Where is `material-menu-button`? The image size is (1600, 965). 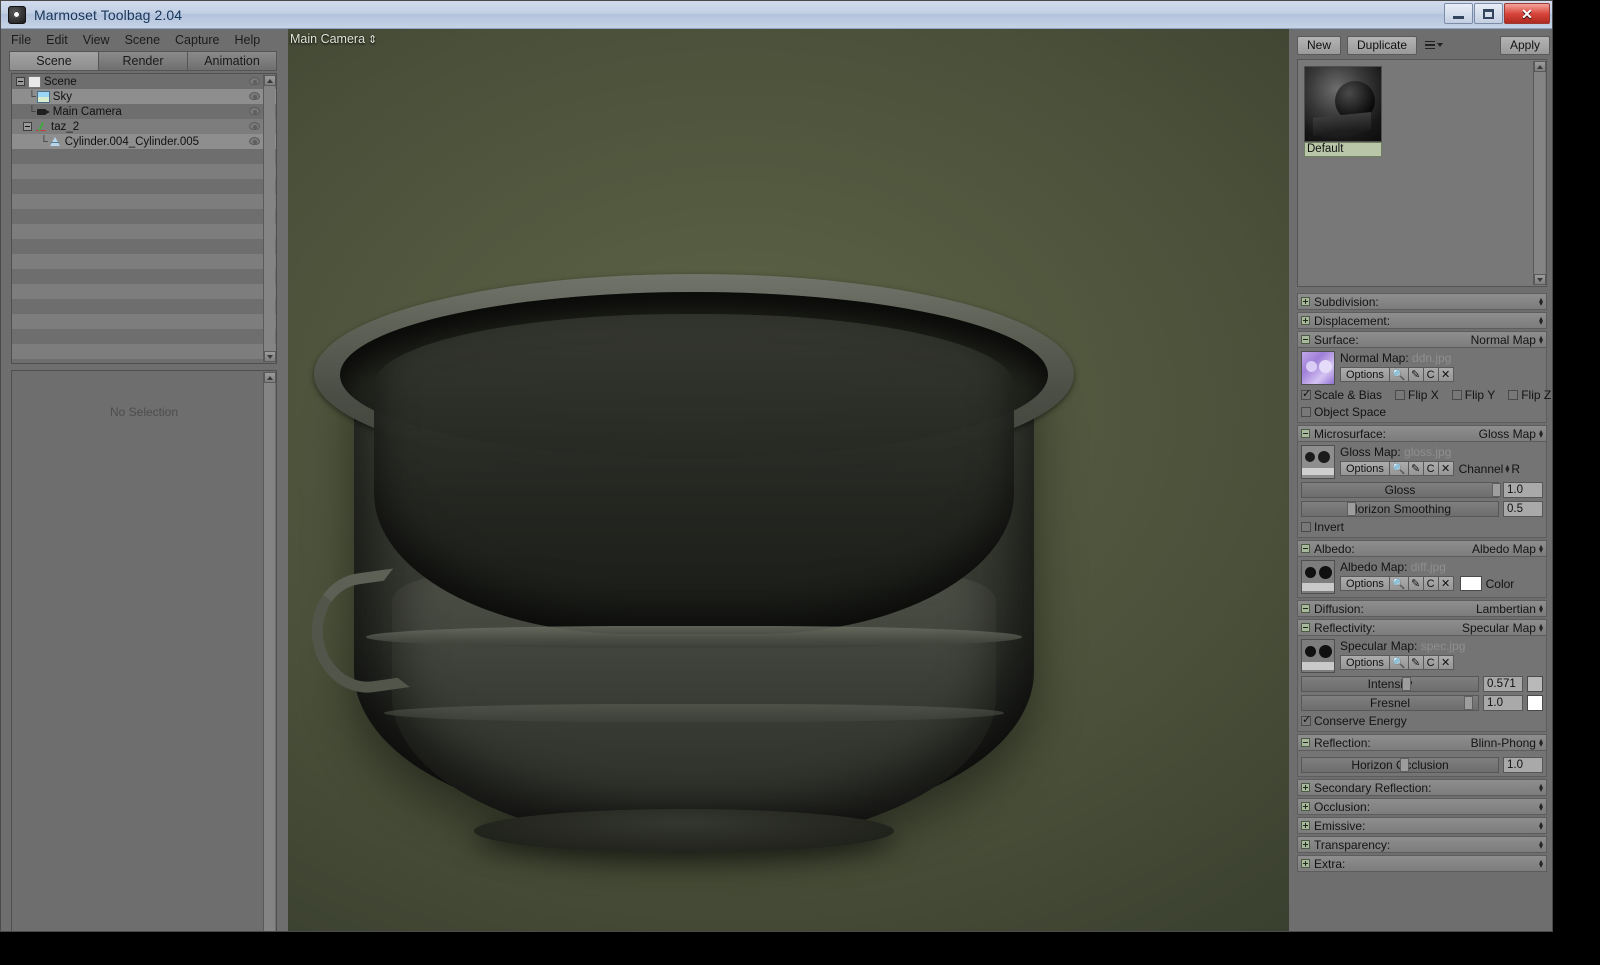 material-menu-button is located at coordinates (1433, 45).